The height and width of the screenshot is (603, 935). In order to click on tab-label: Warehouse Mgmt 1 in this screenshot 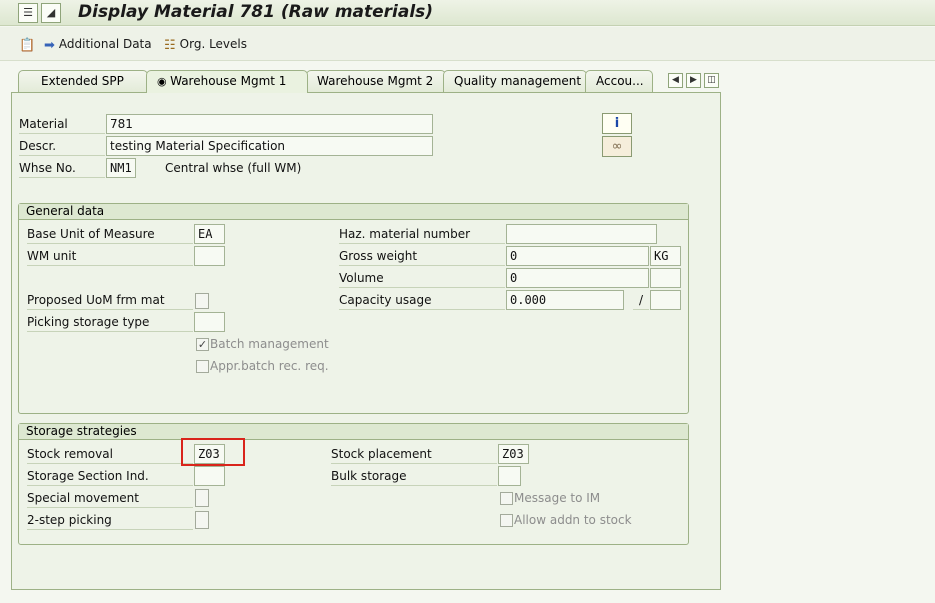, I will do `click(228, 81)`.